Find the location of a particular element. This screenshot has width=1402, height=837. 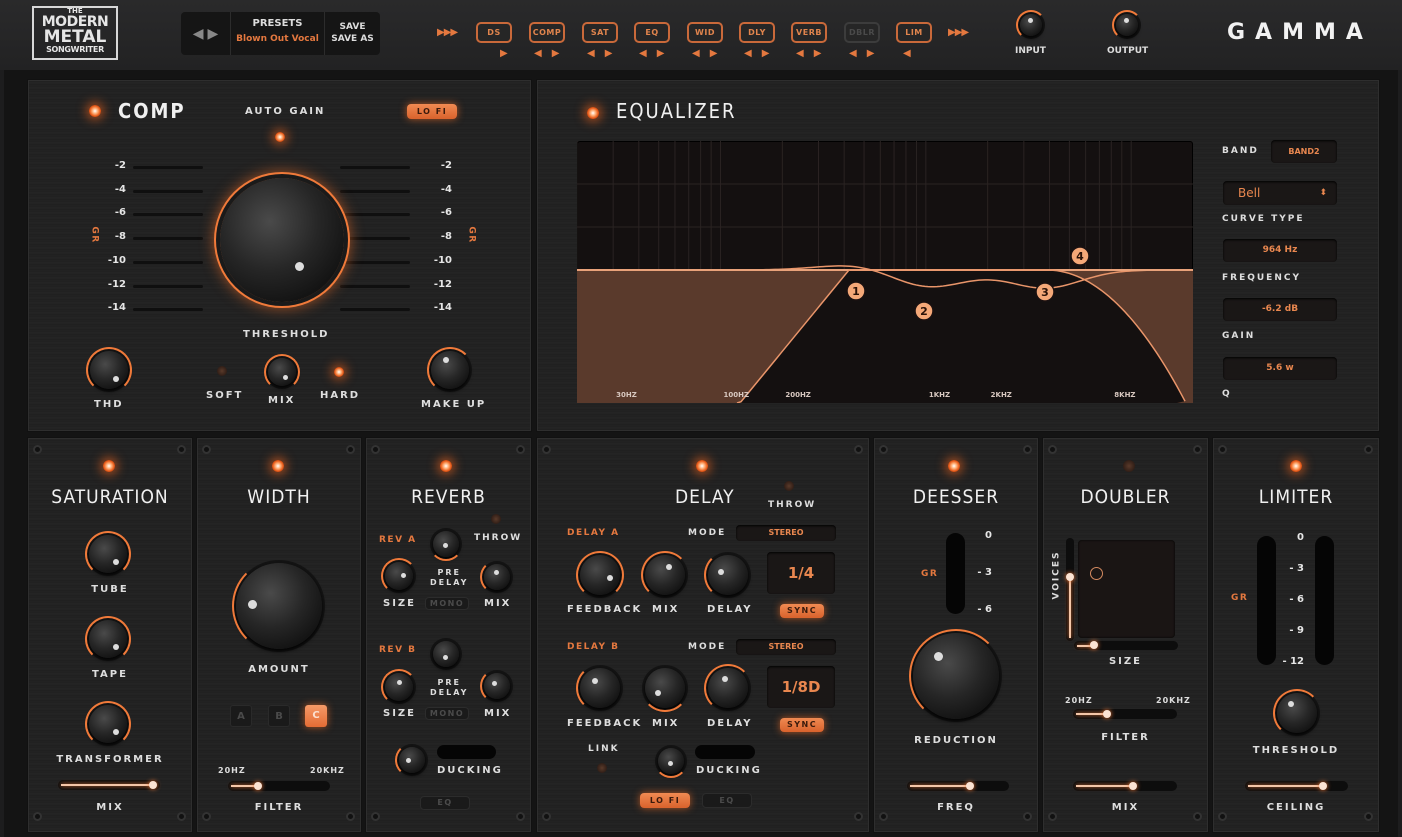

make-up-knob is located at coordinates (450, 370).